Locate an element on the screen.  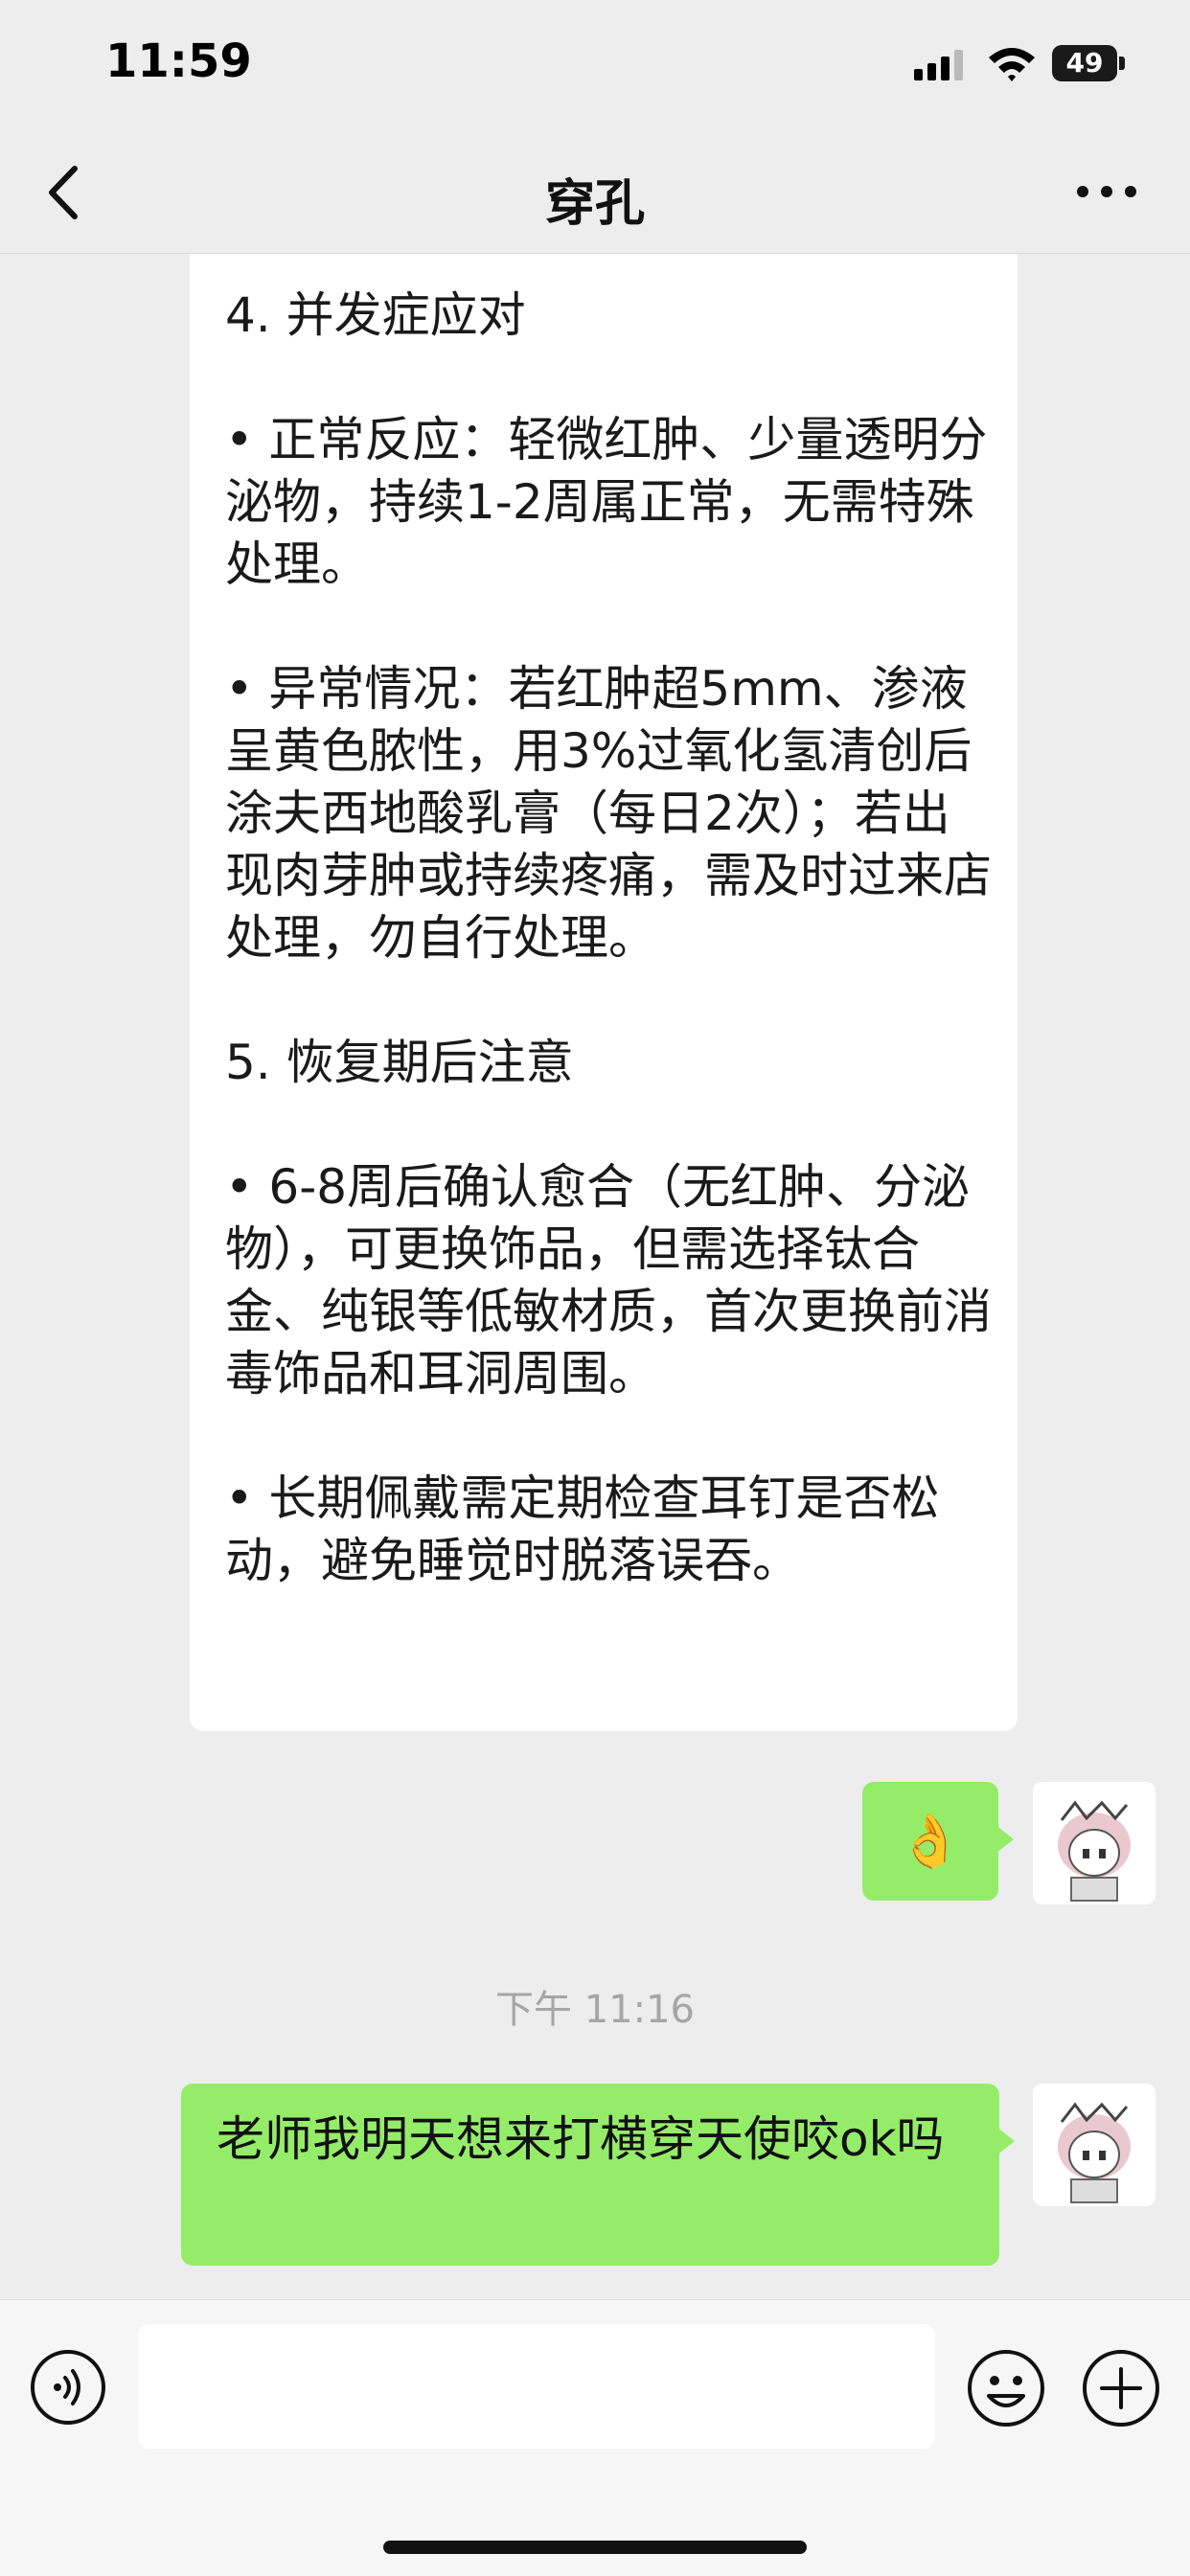
more-options-icon is located at coordinates (1106, 192).